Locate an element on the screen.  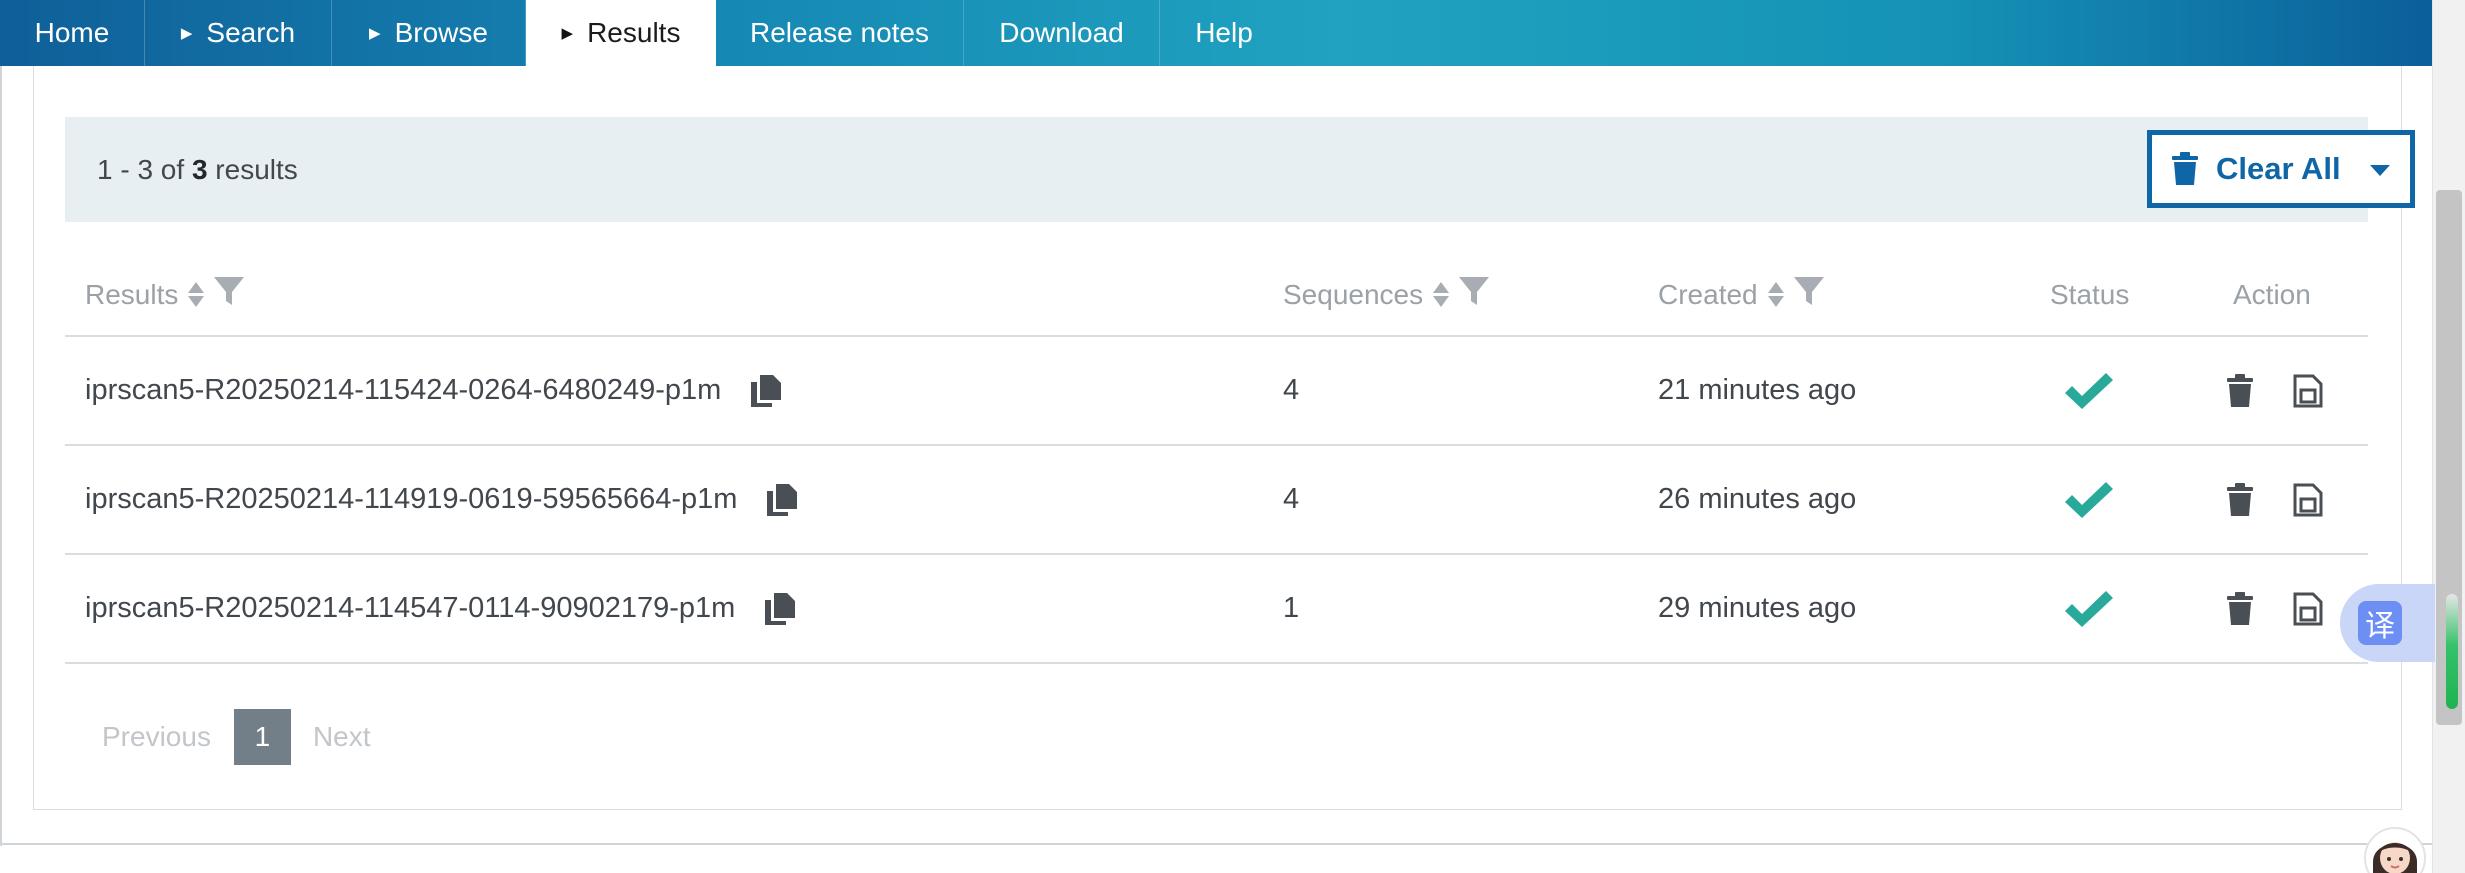
avatar is located at coordinates (2395, 849).